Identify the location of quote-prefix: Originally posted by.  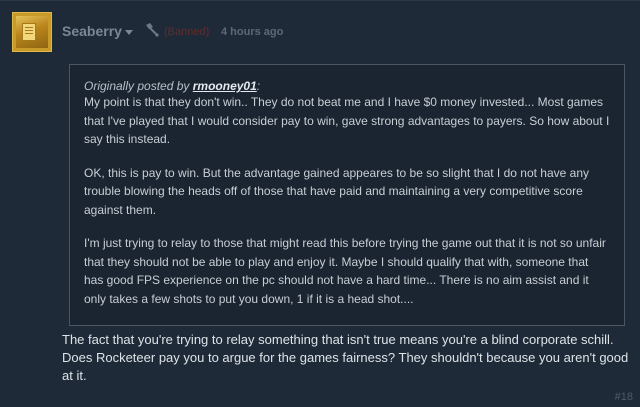
(138, 86).